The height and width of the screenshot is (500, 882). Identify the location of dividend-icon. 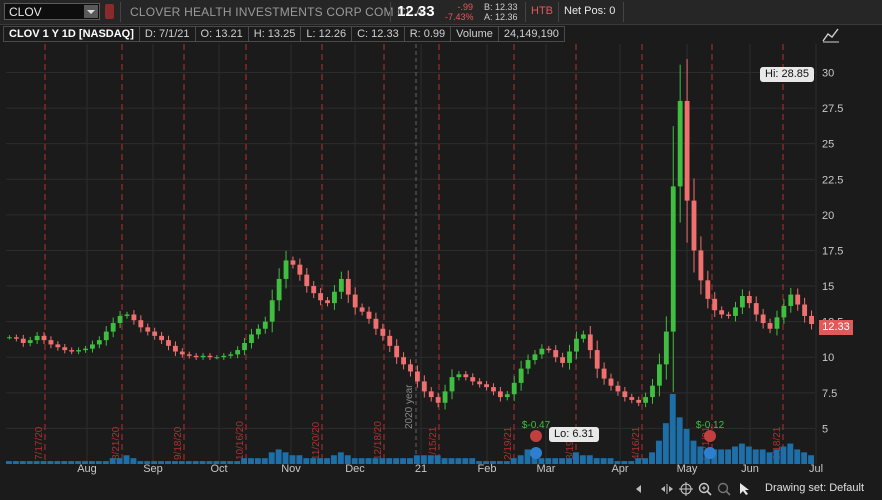
(710, 436).